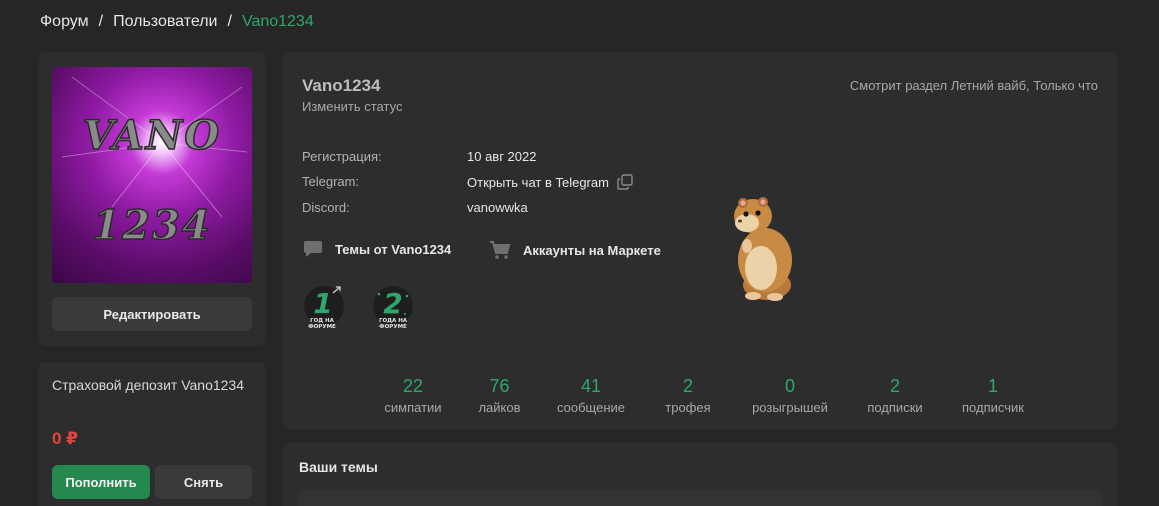 This screenshot has width=1159, height=506. What do you see at coordinates (499, 386) in the screenshot?
I see `stat-number: 76` at bounding box center [499, 386].